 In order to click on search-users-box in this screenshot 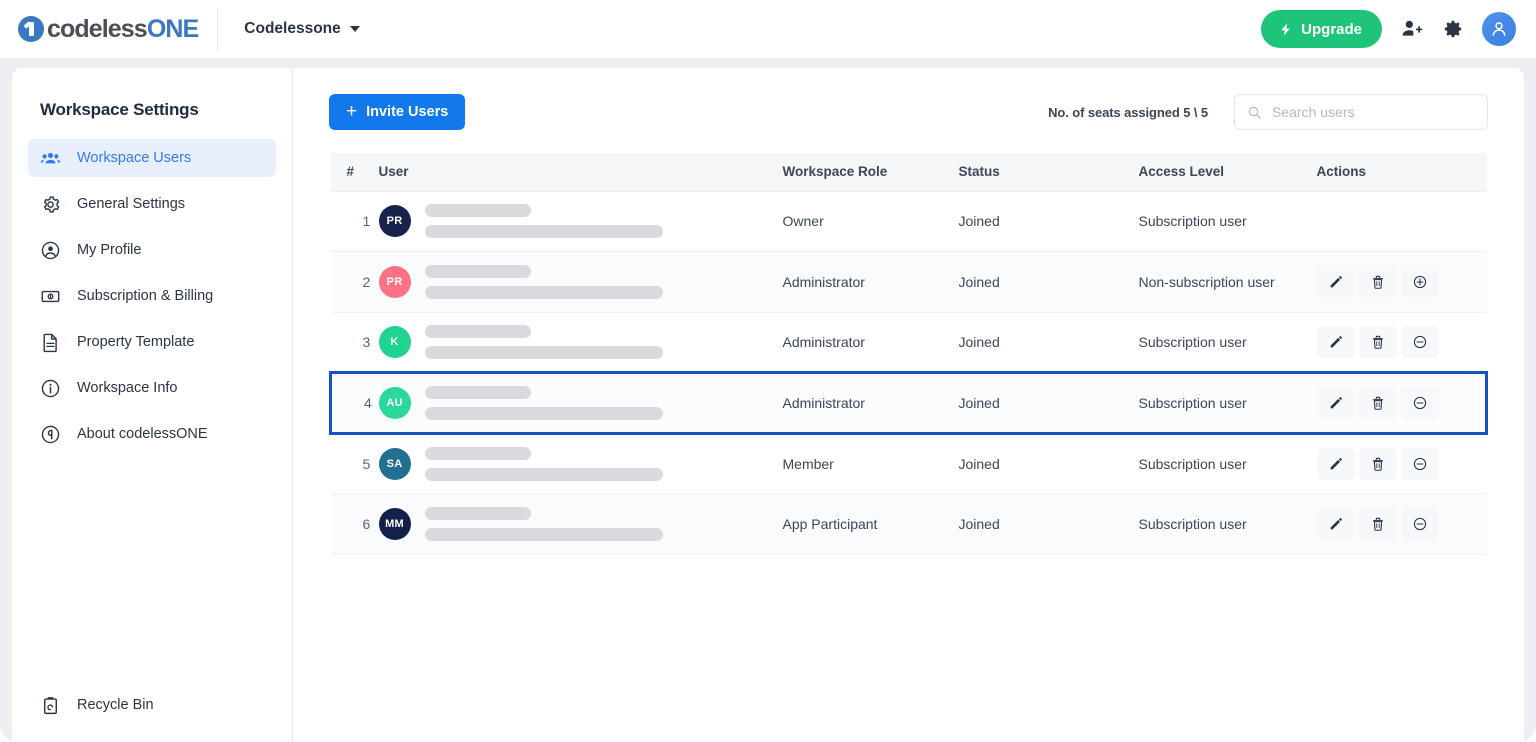, I will do `click(1361, 112)`.